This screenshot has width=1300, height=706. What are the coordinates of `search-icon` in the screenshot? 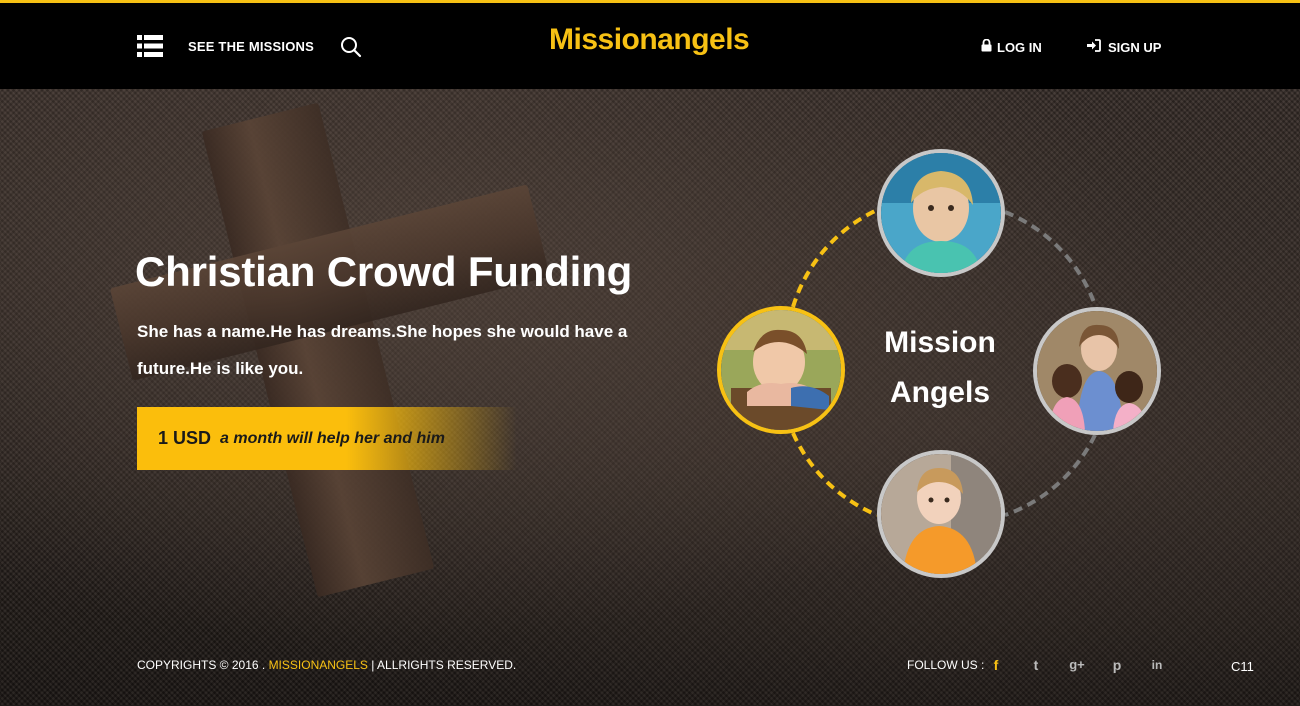 It's located at (351, 47).